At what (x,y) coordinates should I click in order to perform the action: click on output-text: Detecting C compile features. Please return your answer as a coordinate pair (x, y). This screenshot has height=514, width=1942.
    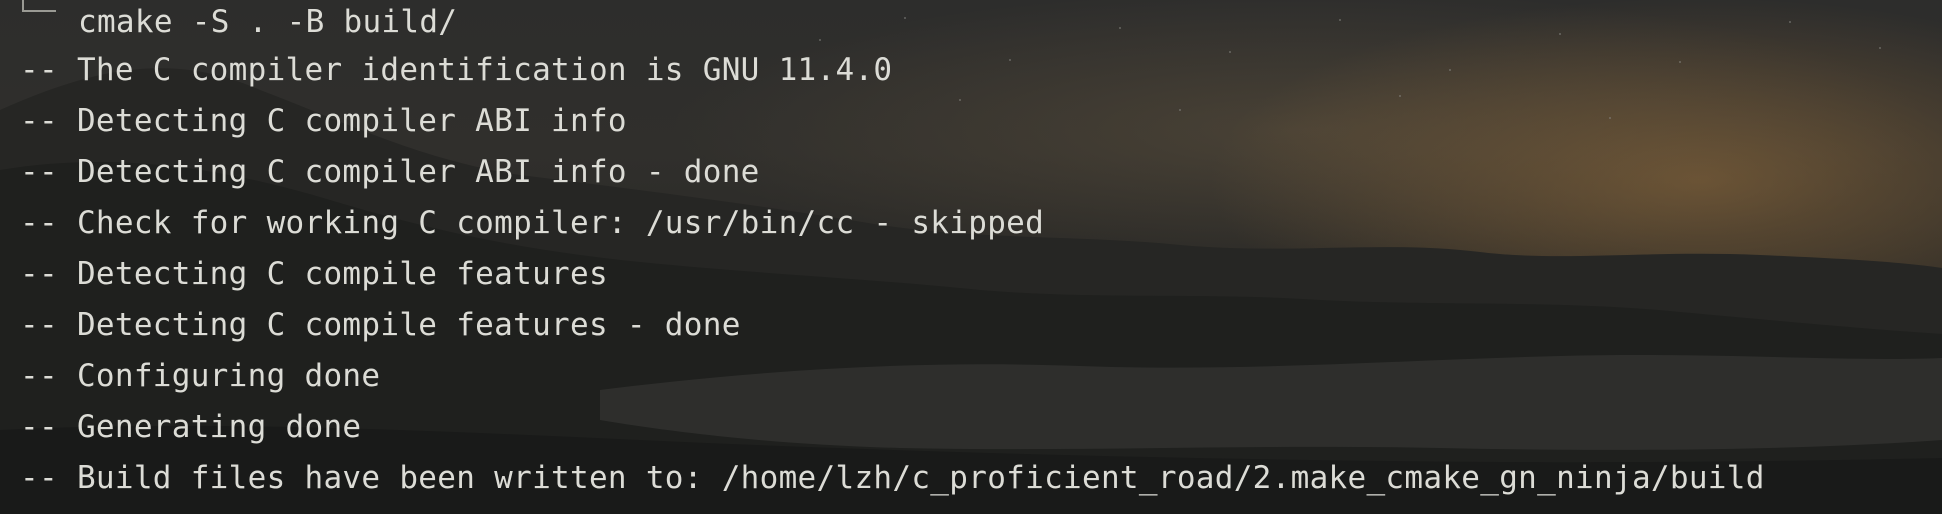
    Looking at the image, I should click on (342, 274).